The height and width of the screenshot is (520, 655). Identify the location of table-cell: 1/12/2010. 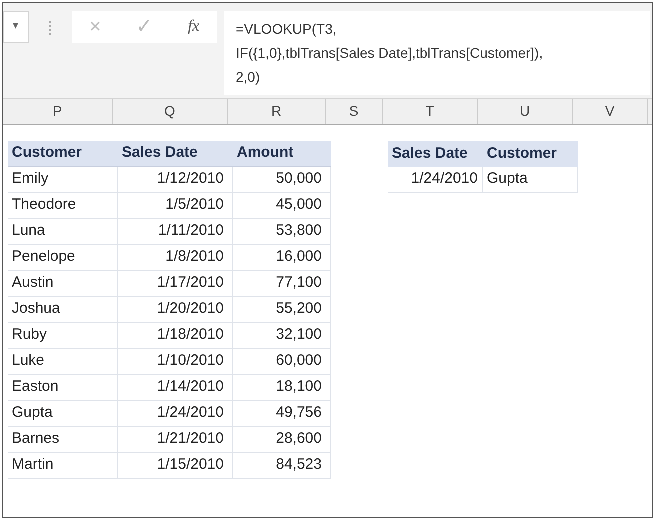
(175, 180).